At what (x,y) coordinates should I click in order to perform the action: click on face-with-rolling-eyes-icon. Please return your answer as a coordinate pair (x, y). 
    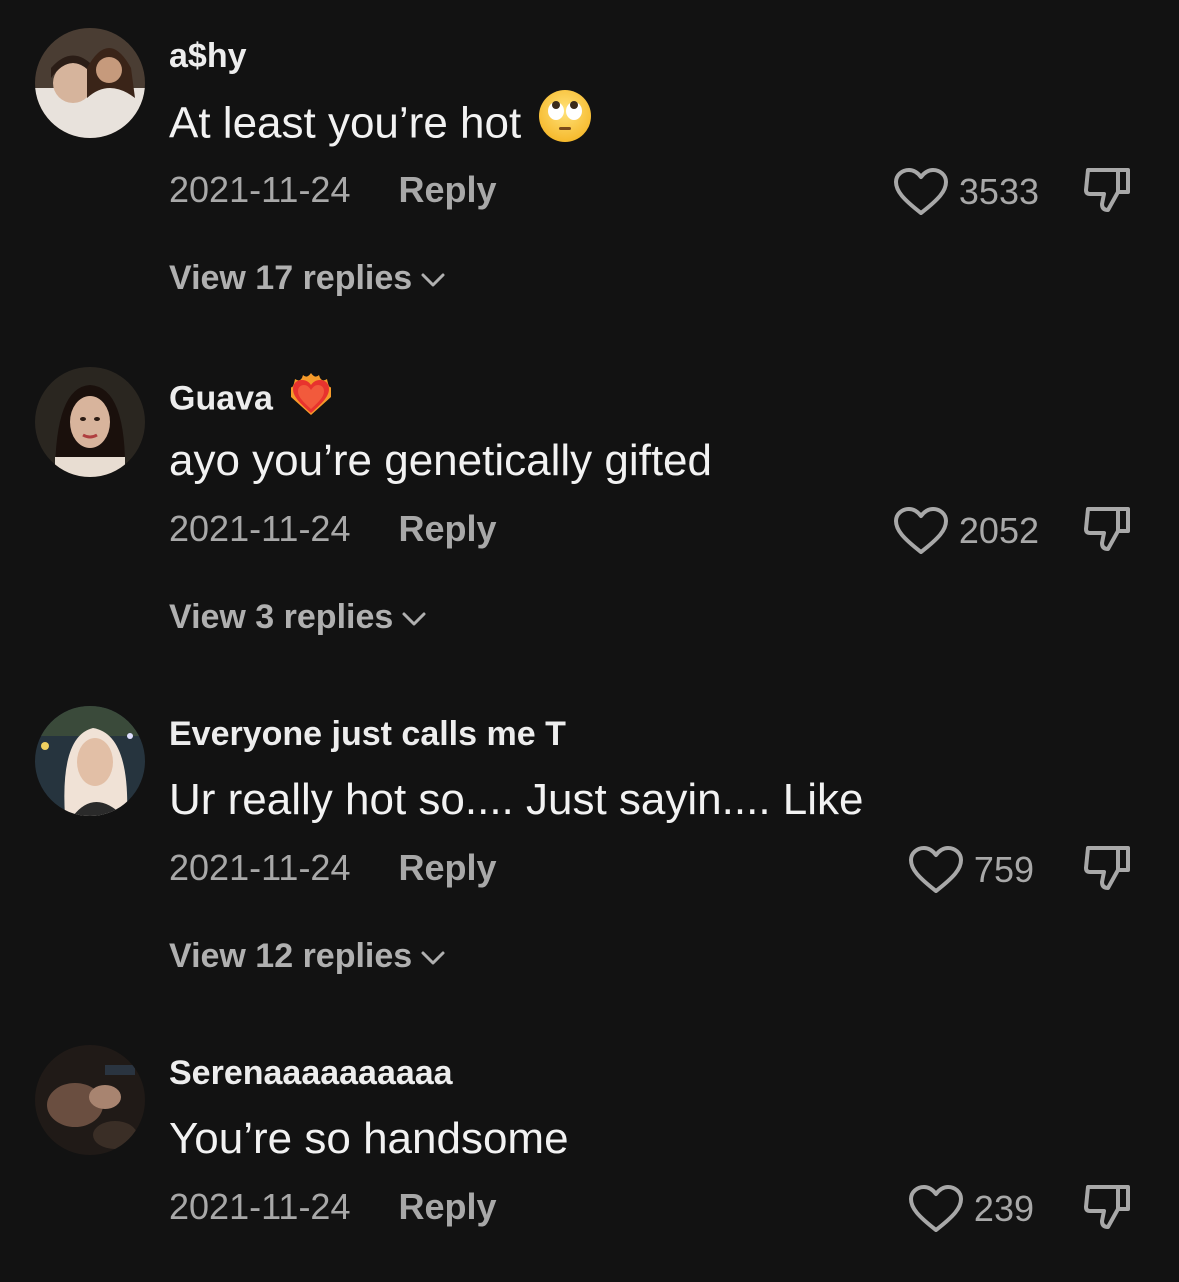
    Looking at the image, I should click on (565, 122).